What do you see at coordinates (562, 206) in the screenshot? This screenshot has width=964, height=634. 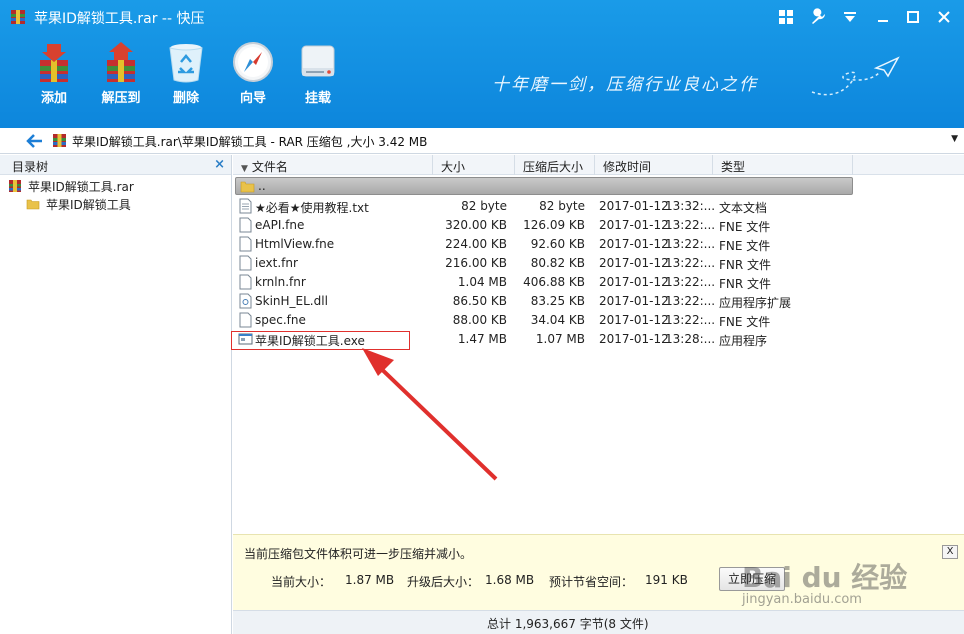 I see `file-packed-size: 82 byte` at bounding box center [562, 206].